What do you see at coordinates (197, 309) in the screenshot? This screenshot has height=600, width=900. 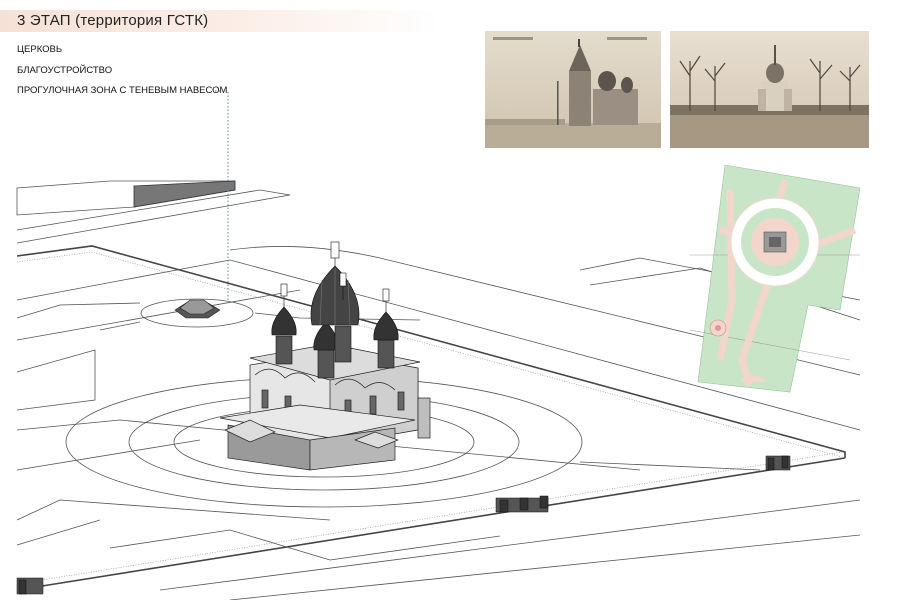 I see `gazebo-canopy` at bounding box center [197, 309].